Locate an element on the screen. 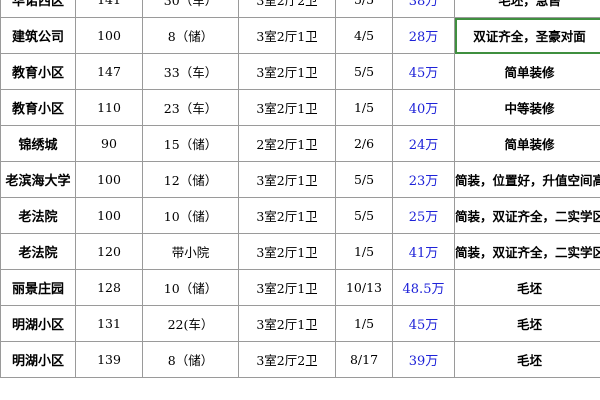 This screenshot has height=400, width=600. table-row: 明湖小区 139 8（储） 3室2厅2卫 8/17 39万 毛坯 is located at coordinates (300, 359).